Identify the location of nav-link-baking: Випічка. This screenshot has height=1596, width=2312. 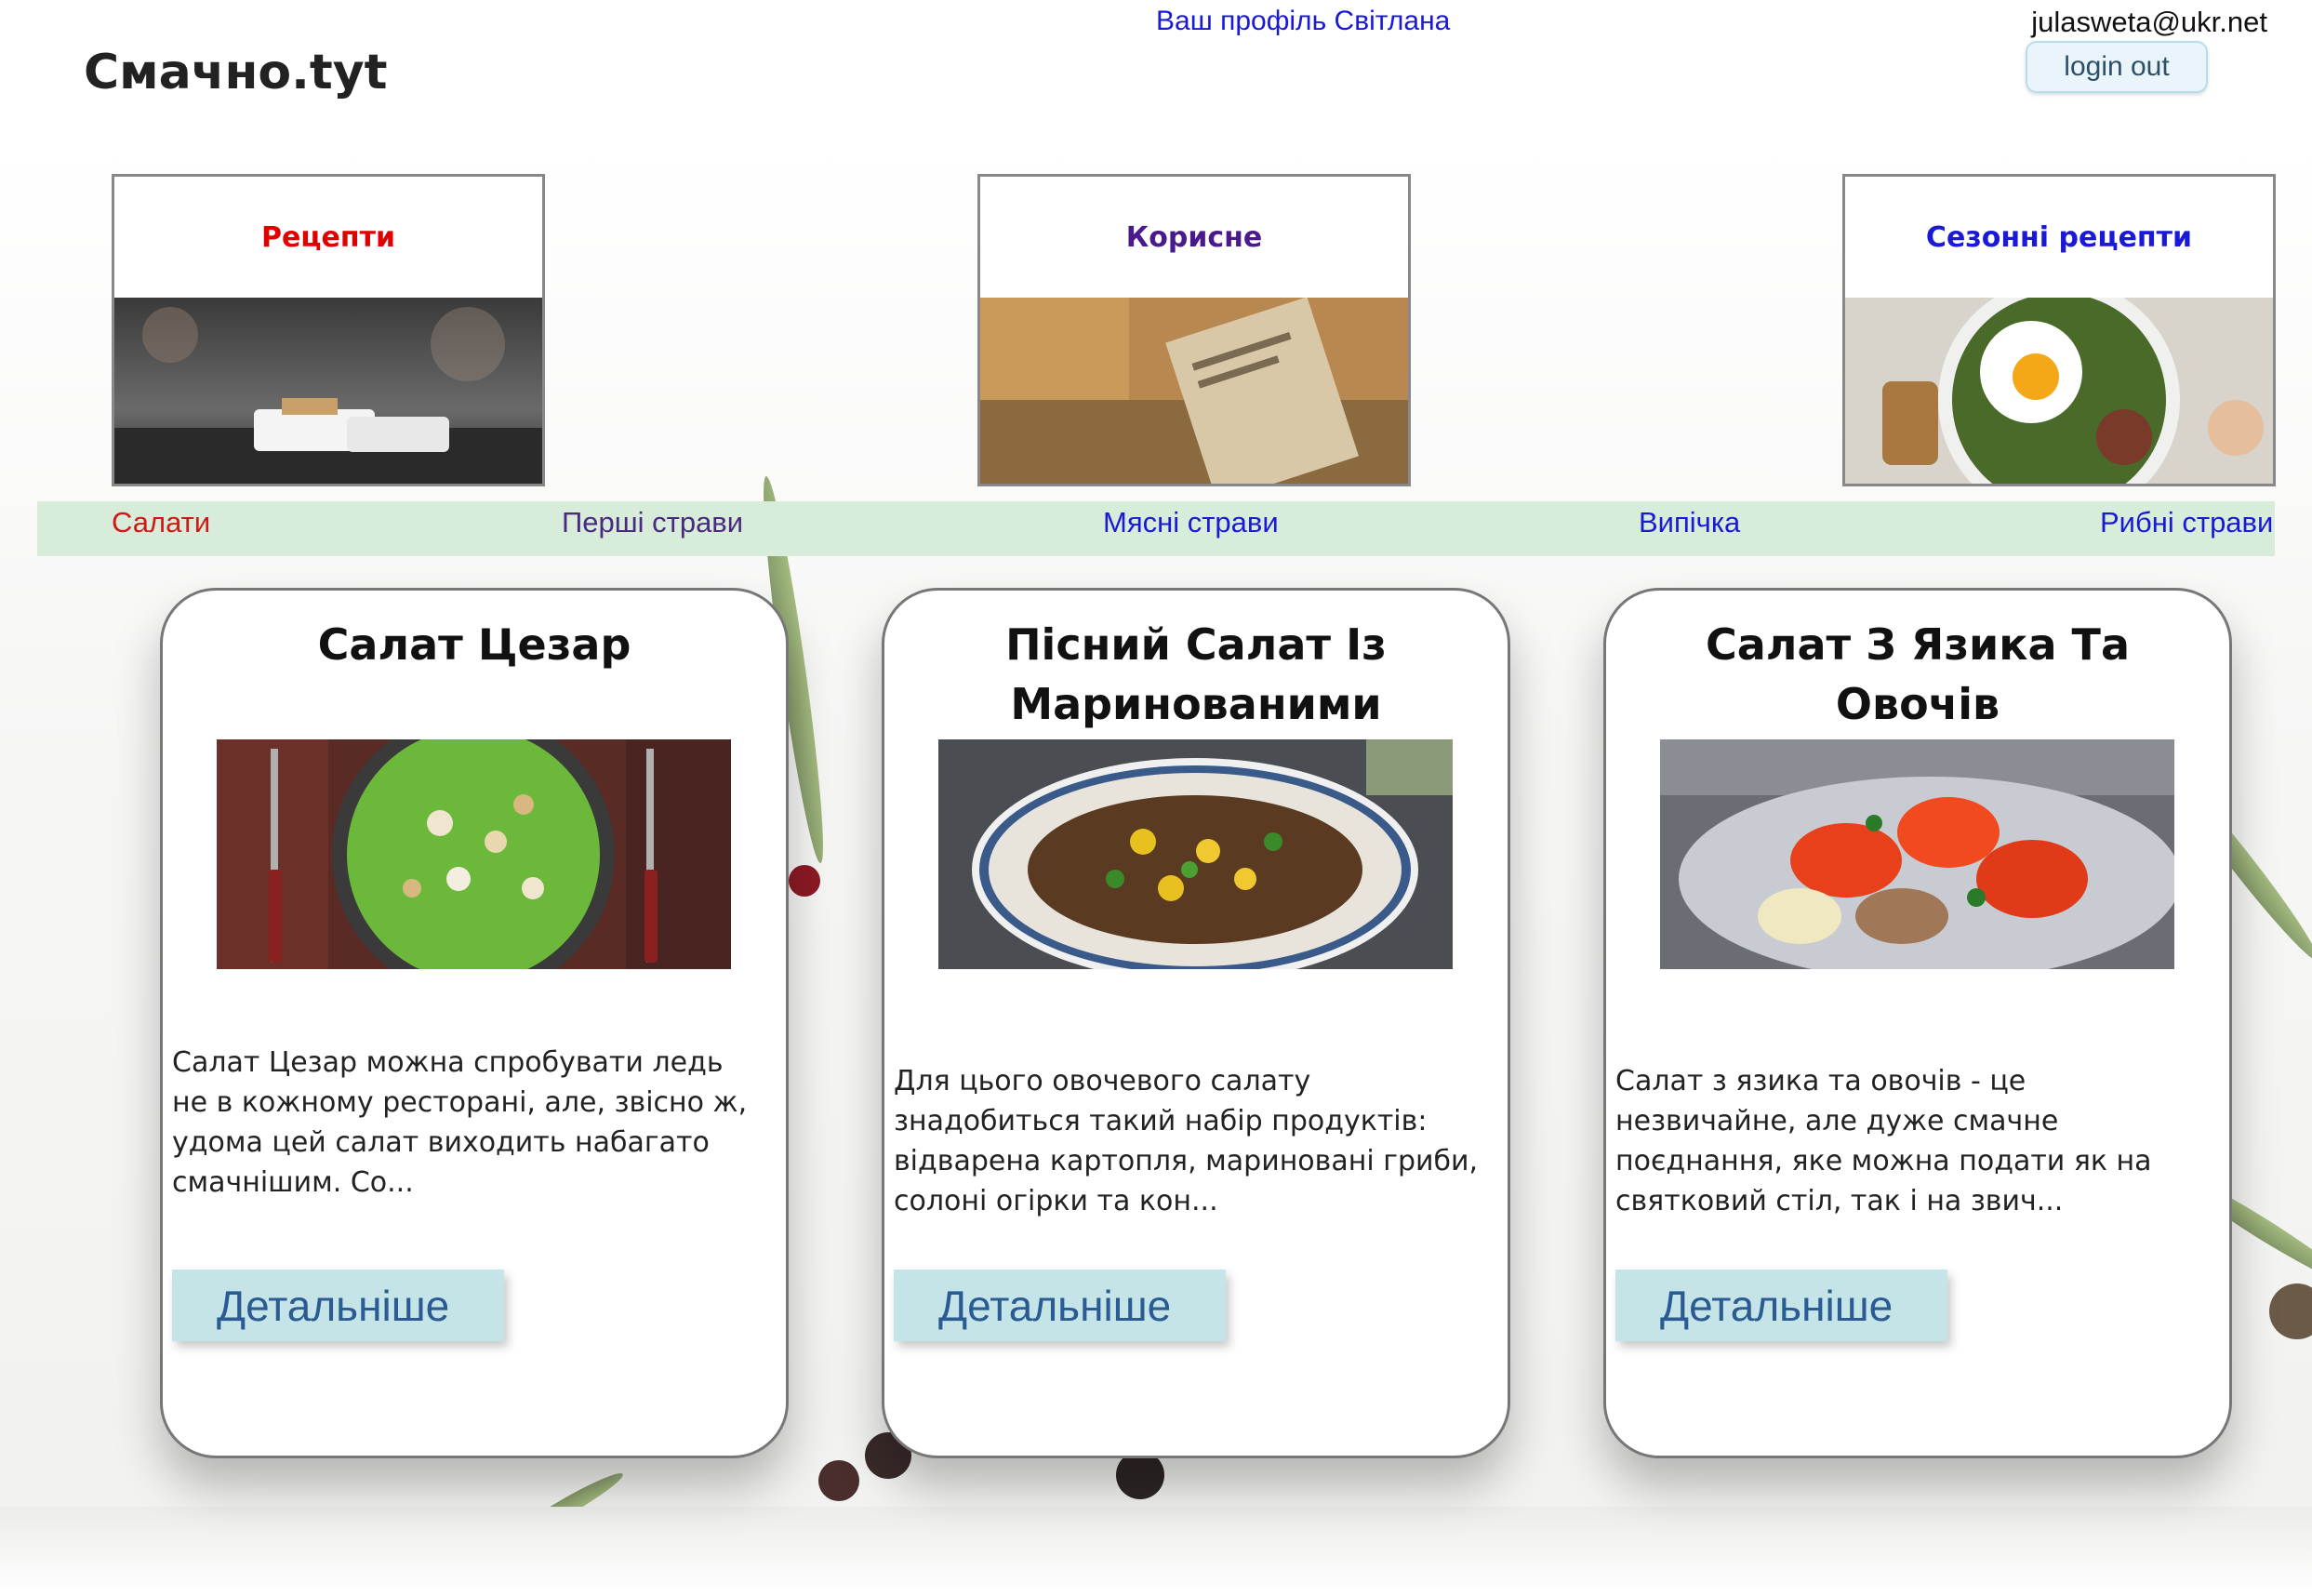
(1690, 523).